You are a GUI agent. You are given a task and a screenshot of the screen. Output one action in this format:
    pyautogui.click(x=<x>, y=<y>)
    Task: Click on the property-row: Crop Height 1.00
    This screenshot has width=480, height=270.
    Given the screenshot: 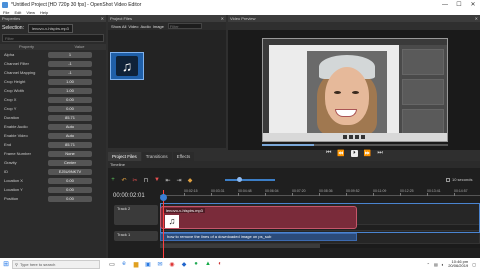 What is the action you would take?
    pyautogui.click(x=53, y=81)
    